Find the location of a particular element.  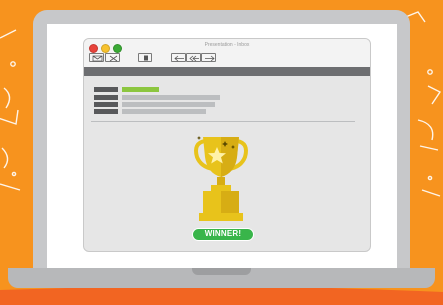

reply-button is located at coordinates (178, 57).